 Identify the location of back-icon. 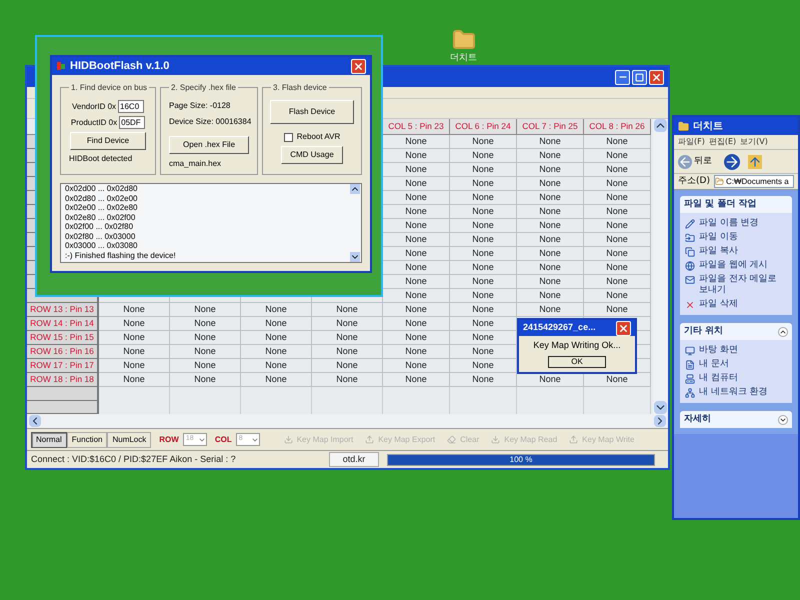
(685, 161).